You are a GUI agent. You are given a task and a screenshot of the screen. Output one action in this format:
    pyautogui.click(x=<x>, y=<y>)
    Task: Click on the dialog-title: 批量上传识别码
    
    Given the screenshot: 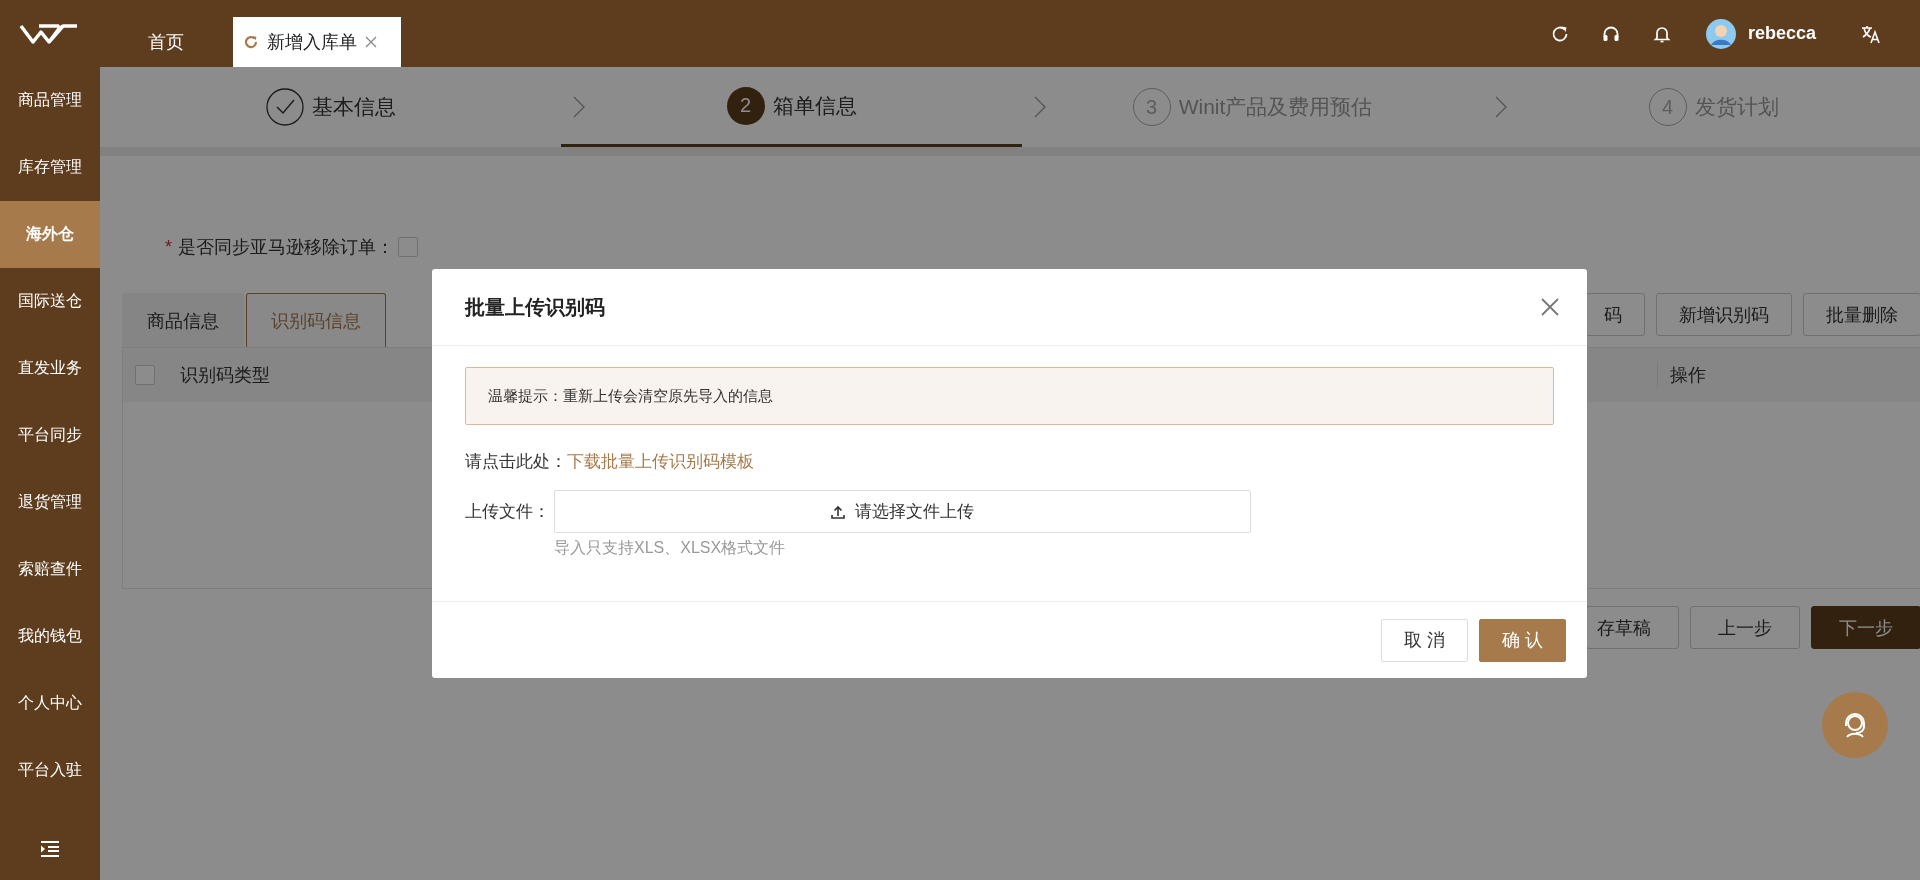 What is the action you would take?
    pyautogui.click(x=535, y=307)
    